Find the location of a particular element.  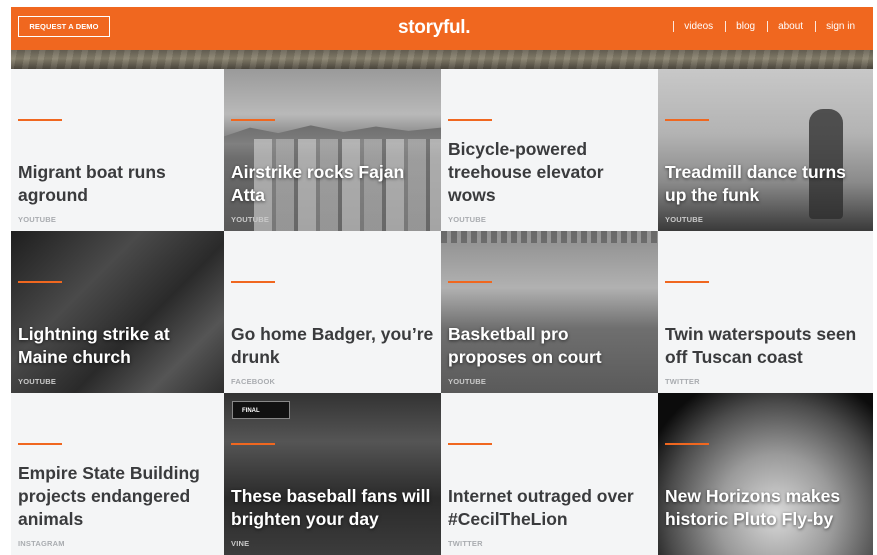

story-tile: Go home Badger, you’re drunk FACEBOOK is located at coordinates (332, 312).